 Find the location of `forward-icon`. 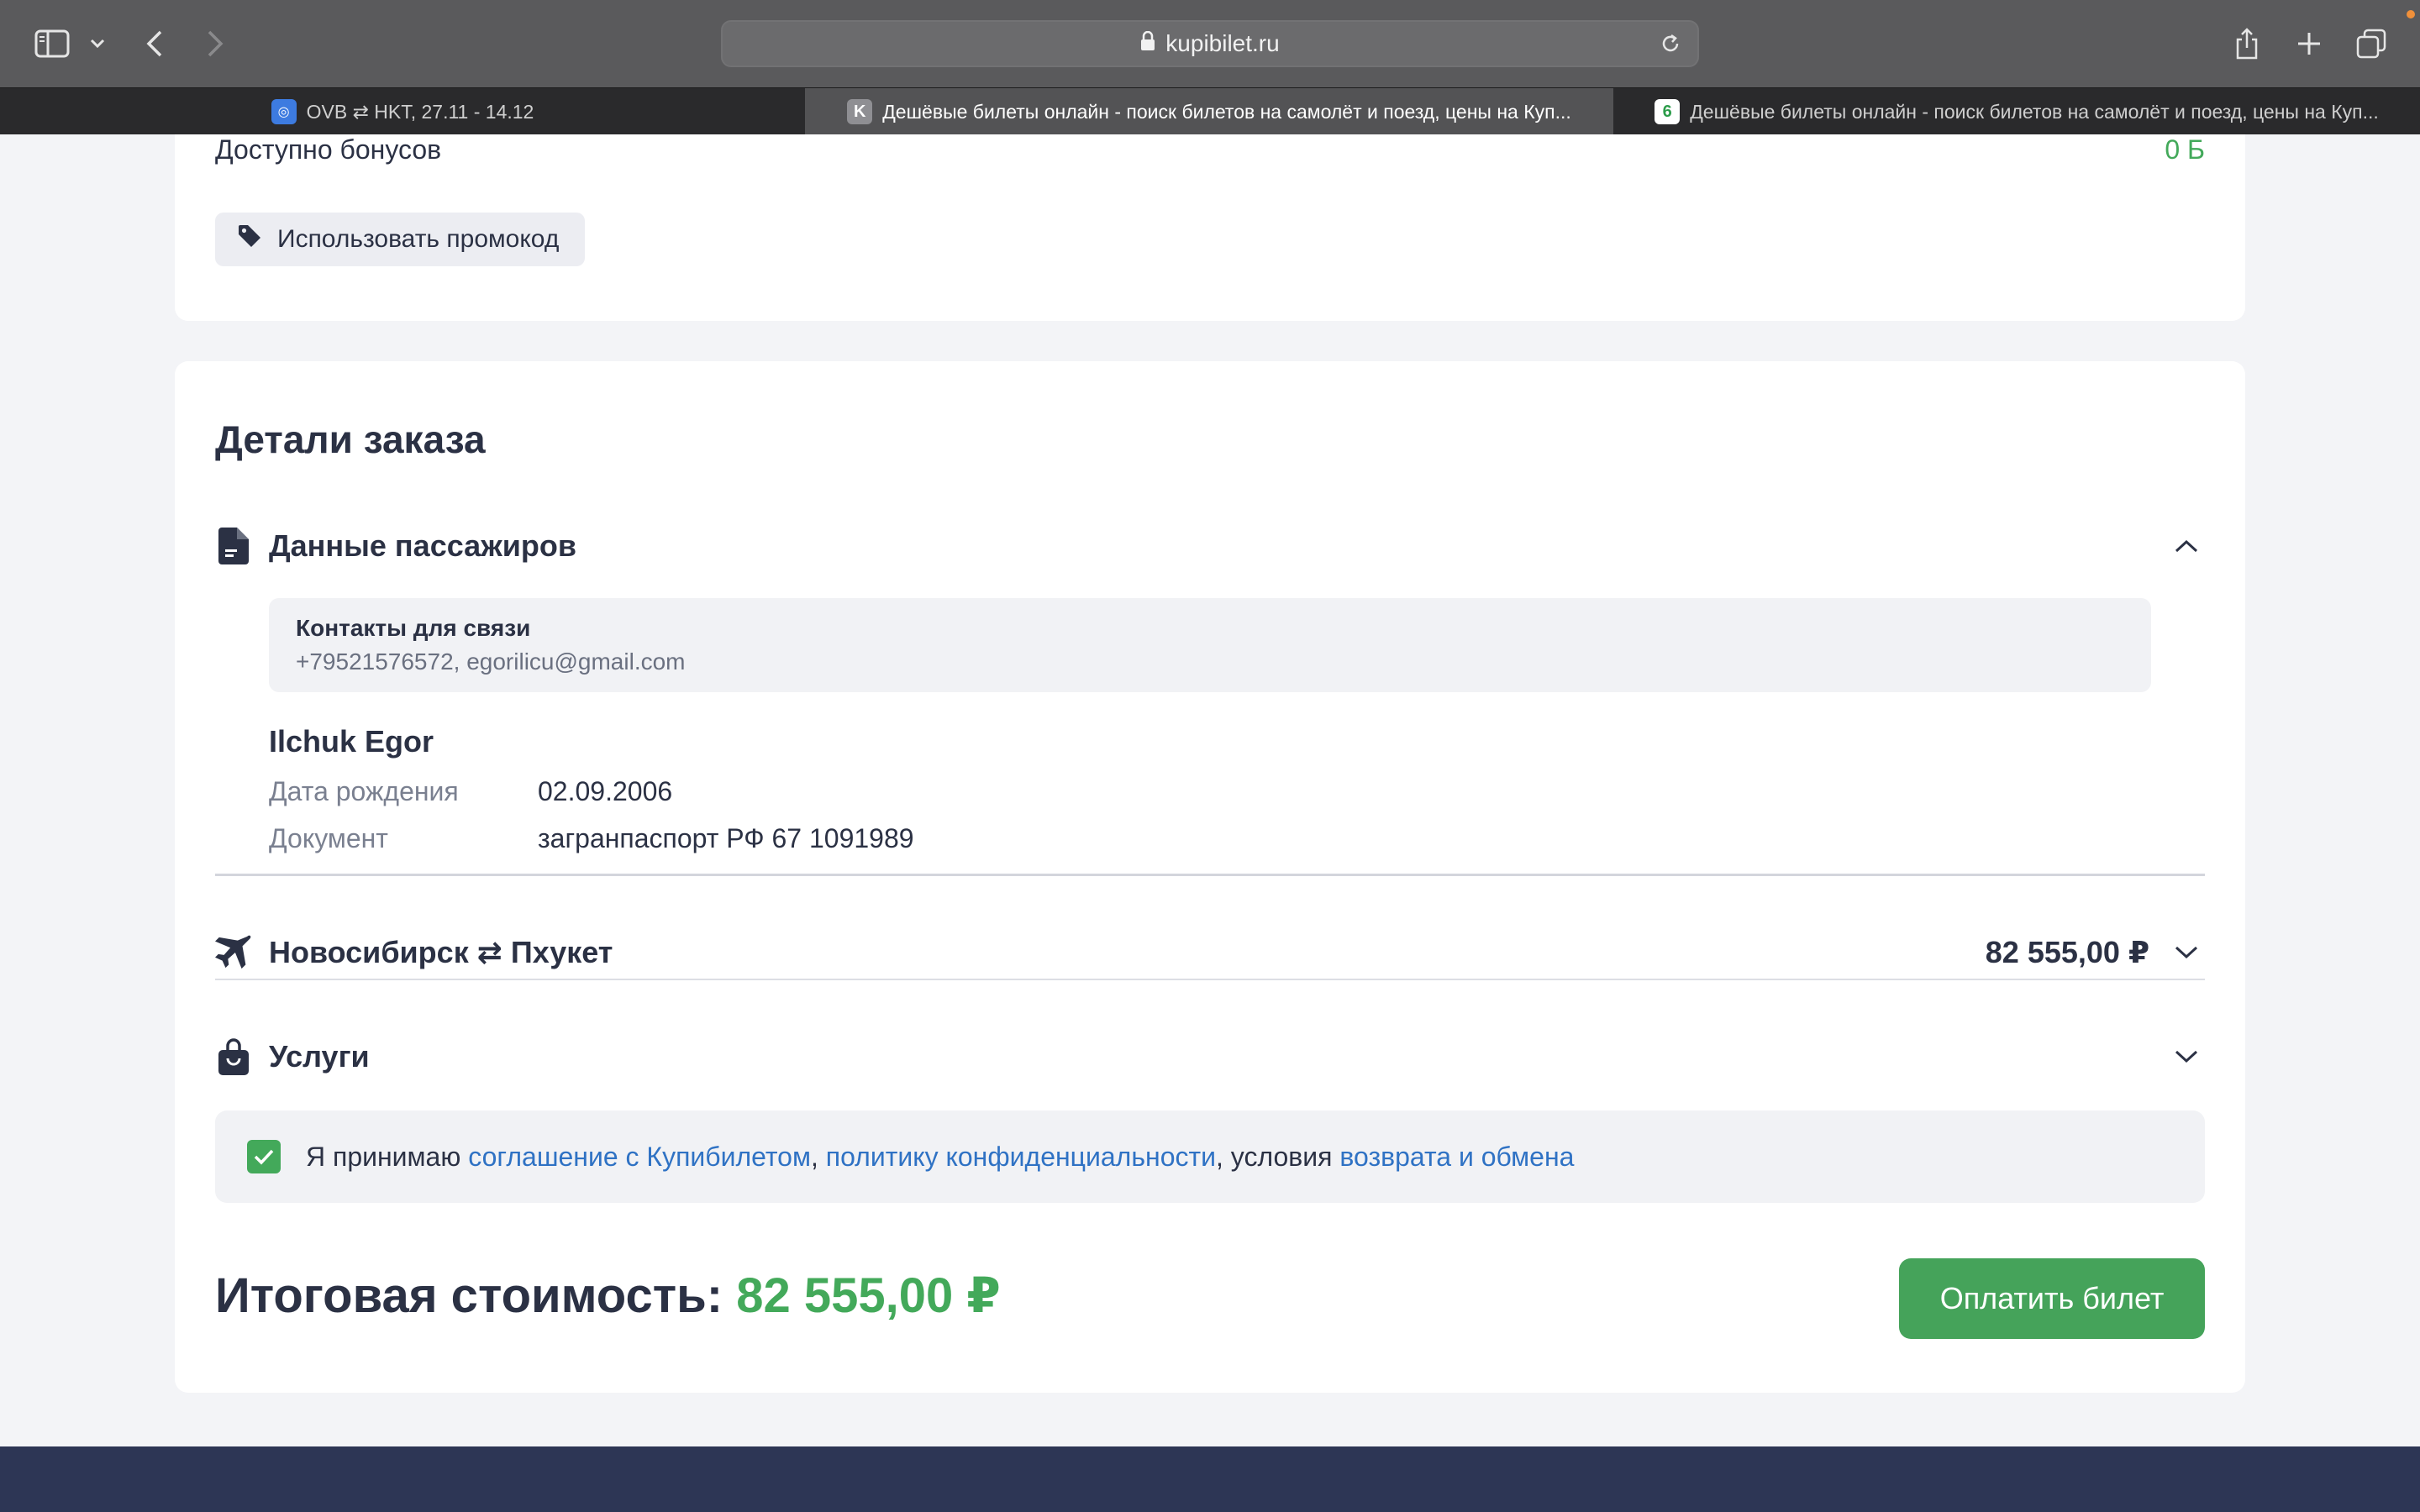

forward-icon is located at coordinates (215, 44).